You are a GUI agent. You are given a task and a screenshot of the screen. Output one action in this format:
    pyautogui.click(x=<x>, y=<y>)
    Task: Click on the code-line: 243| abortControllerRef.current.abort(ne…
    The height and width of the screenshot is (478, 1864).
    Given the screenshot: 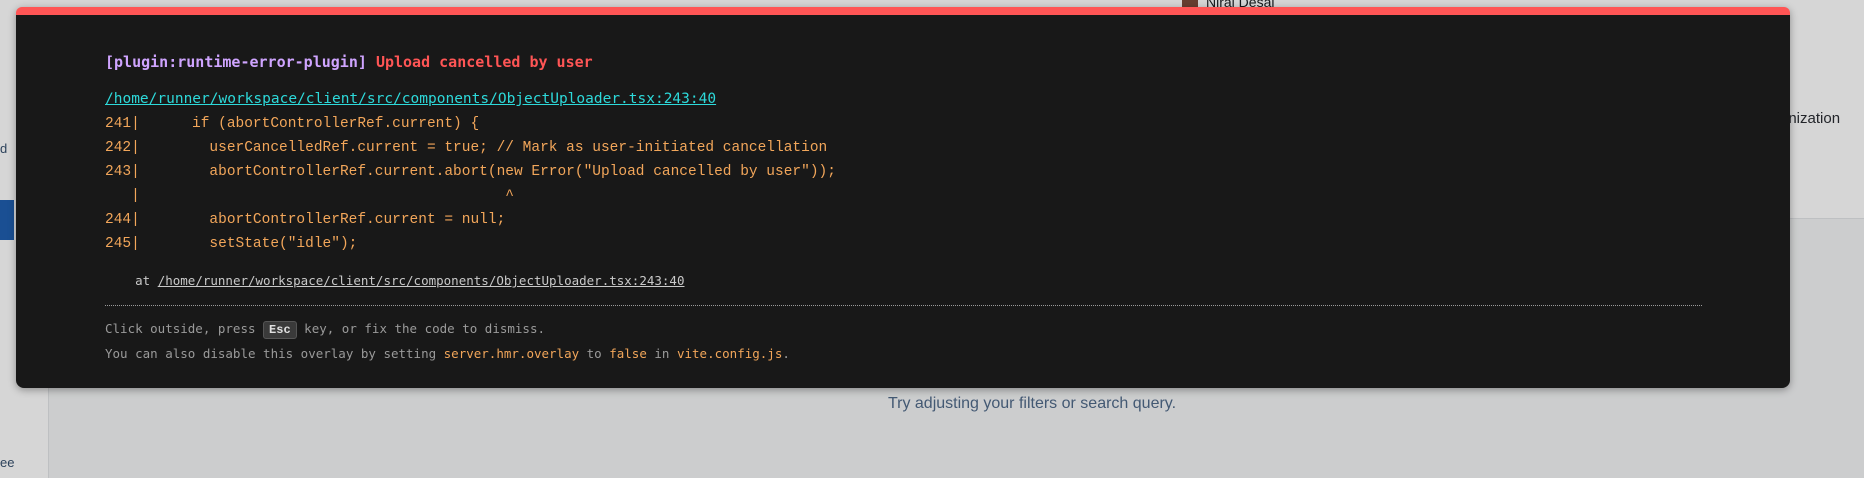 What is the action you would take?
    pyautogui.click(x=470, y=172)
    